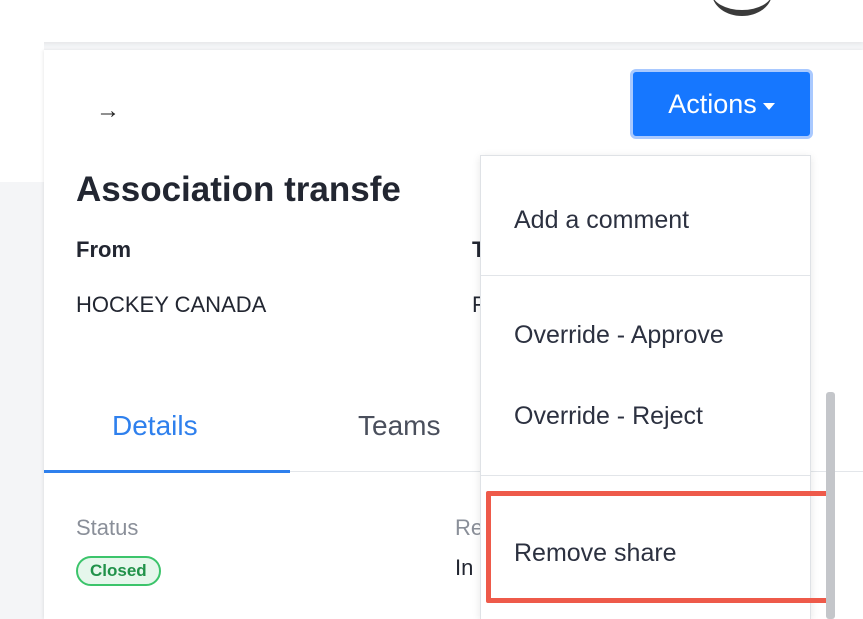 The width and height of the screenshot is (863, 619). What do you see at coordinates (830, 505) in the screenshot?
I see `scrollbar` at bounding box center [830, 505].